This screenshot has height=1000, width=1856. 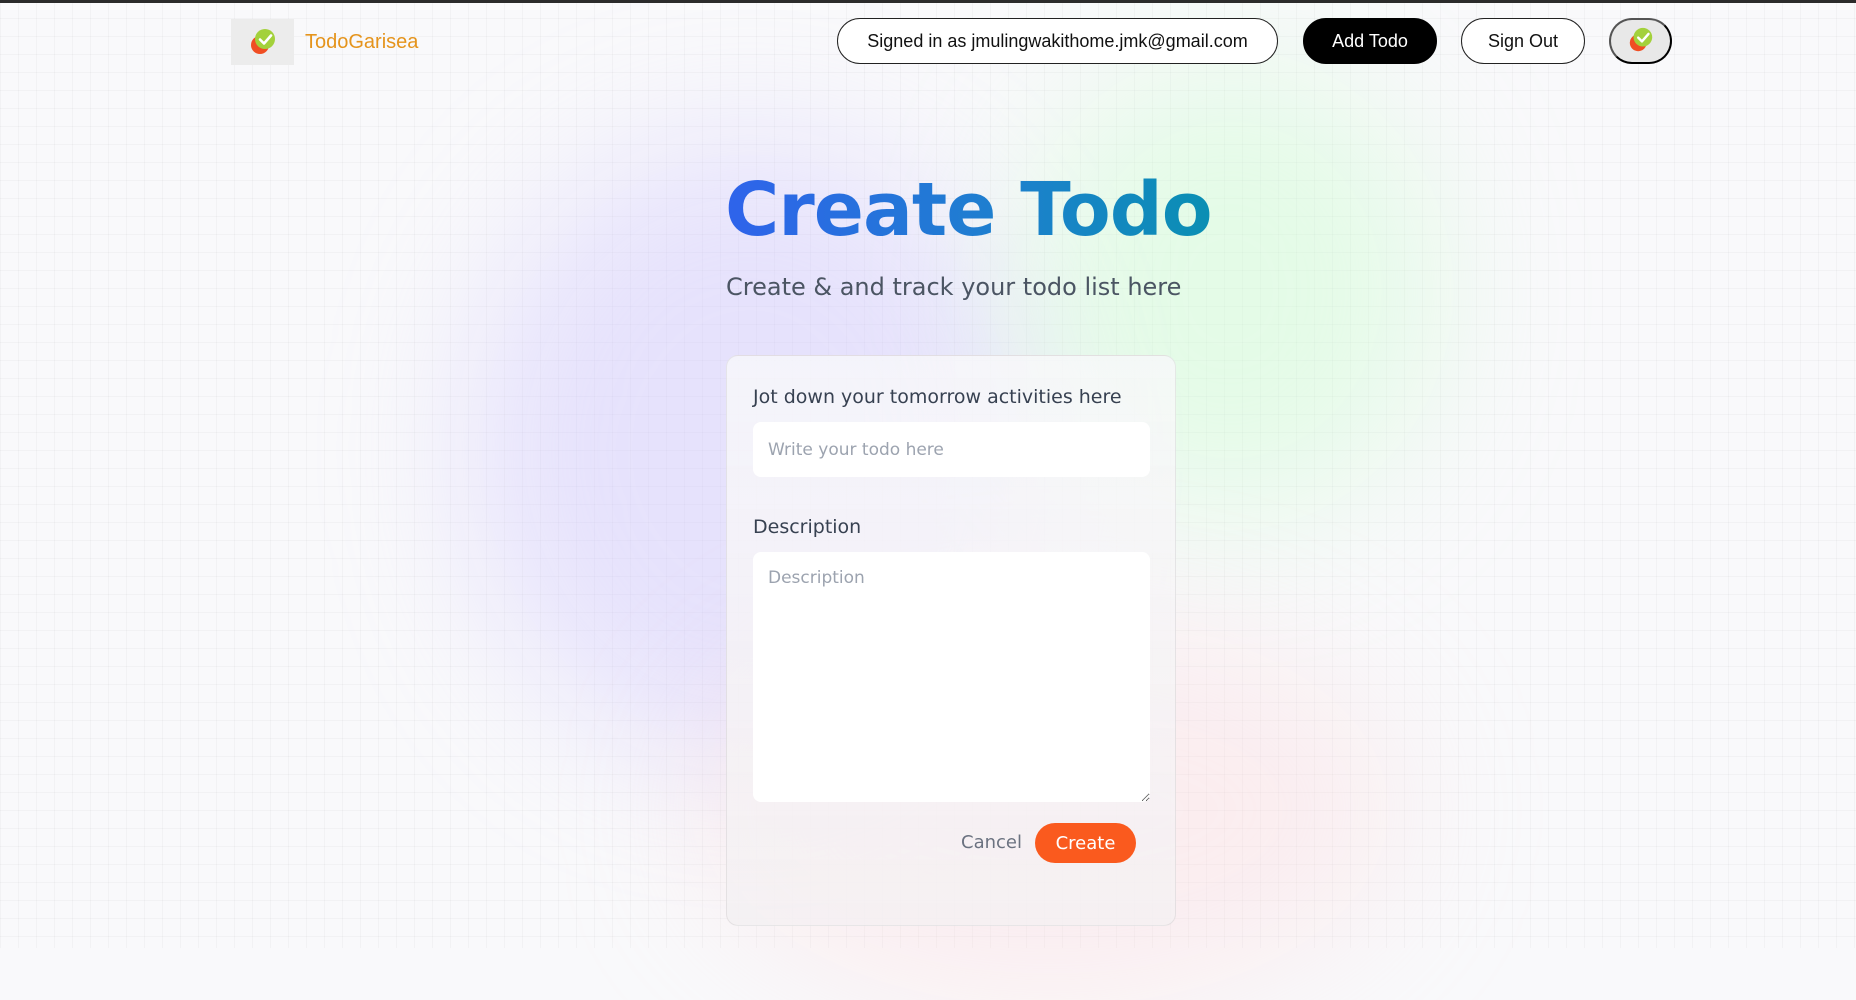 What do you see at coordinates (1523, 41) in the screenshot?
I see `sign-out-button: Sign Out` at bounding box center [1523, 41].